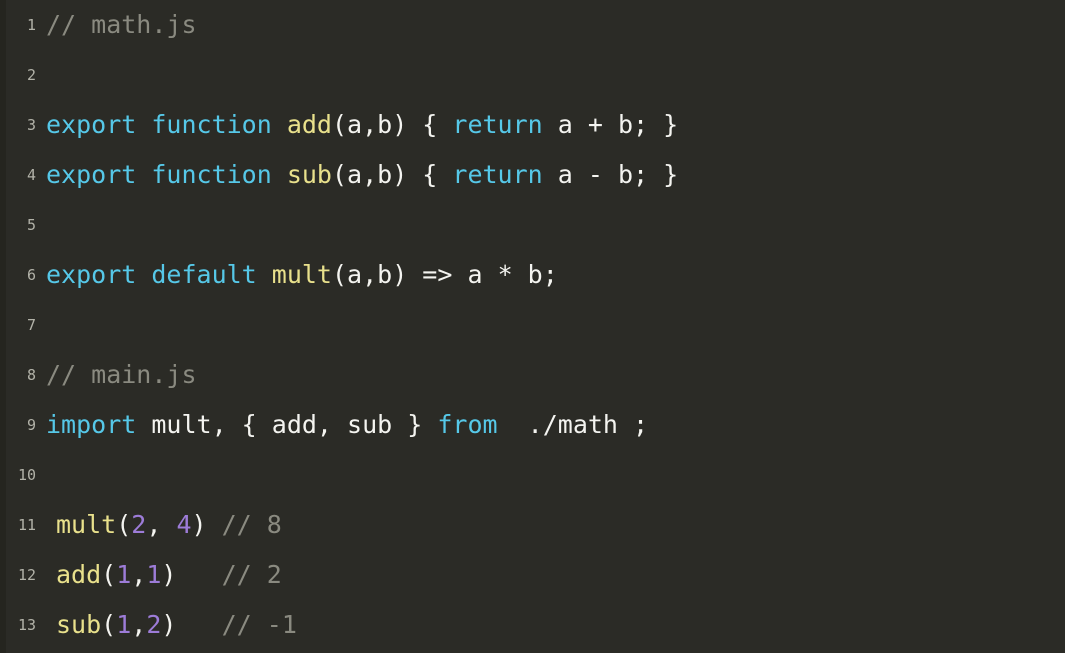 The width and height of the screenshot is (1065, 653). Describe the element at coordinates (31, 75) in the screenshot. I see `line-number: 2` at that location.